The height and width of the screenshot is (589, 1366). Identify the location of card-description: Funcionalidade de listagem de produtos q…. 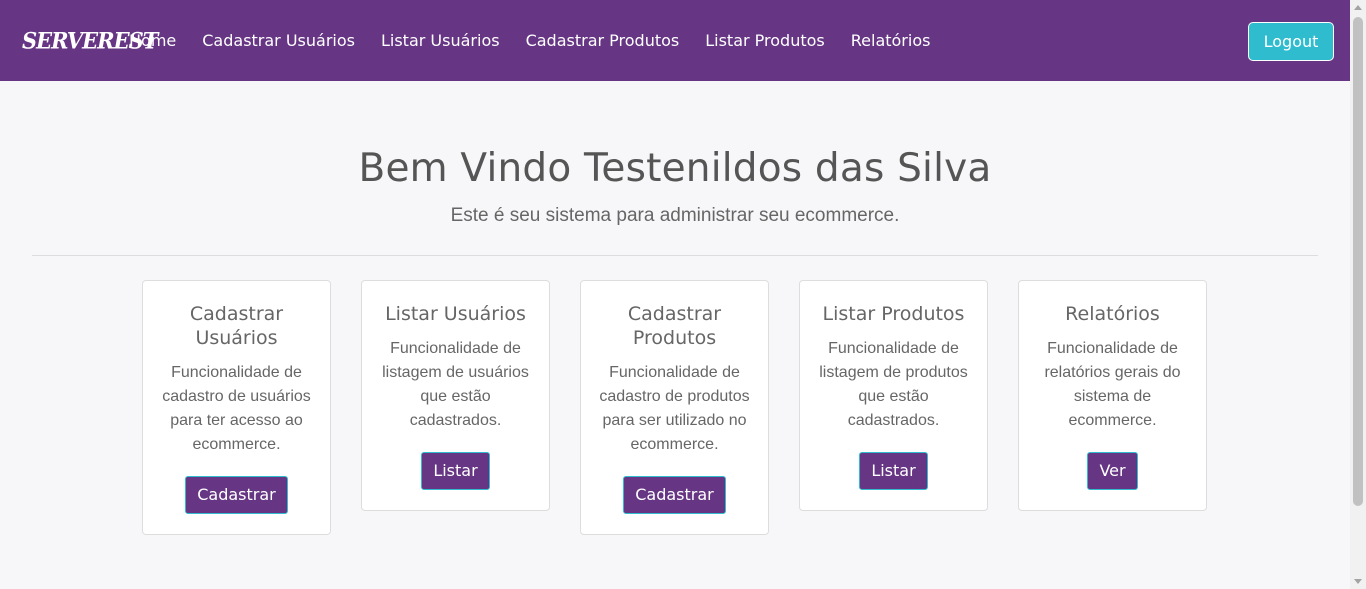
(893, 384).